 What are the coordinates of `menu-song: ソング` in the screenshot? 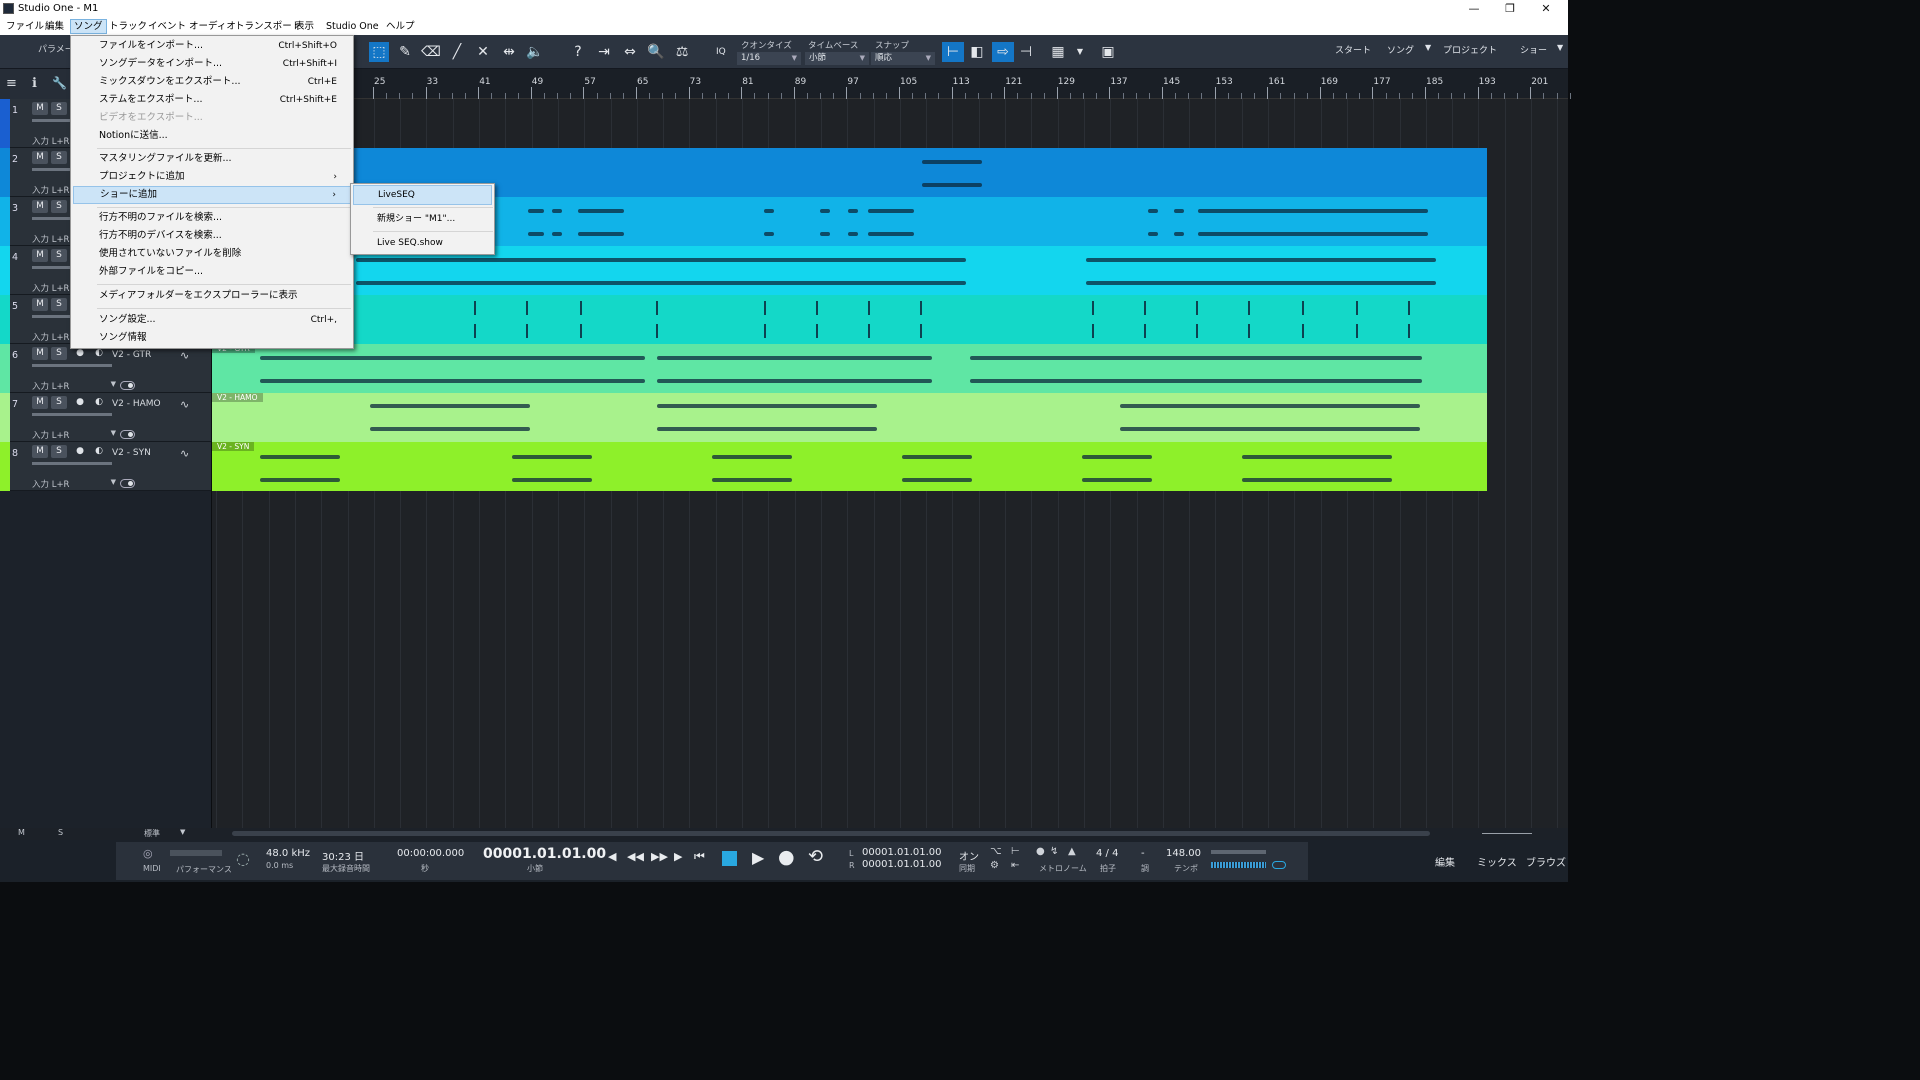 It's located at (88, 26).